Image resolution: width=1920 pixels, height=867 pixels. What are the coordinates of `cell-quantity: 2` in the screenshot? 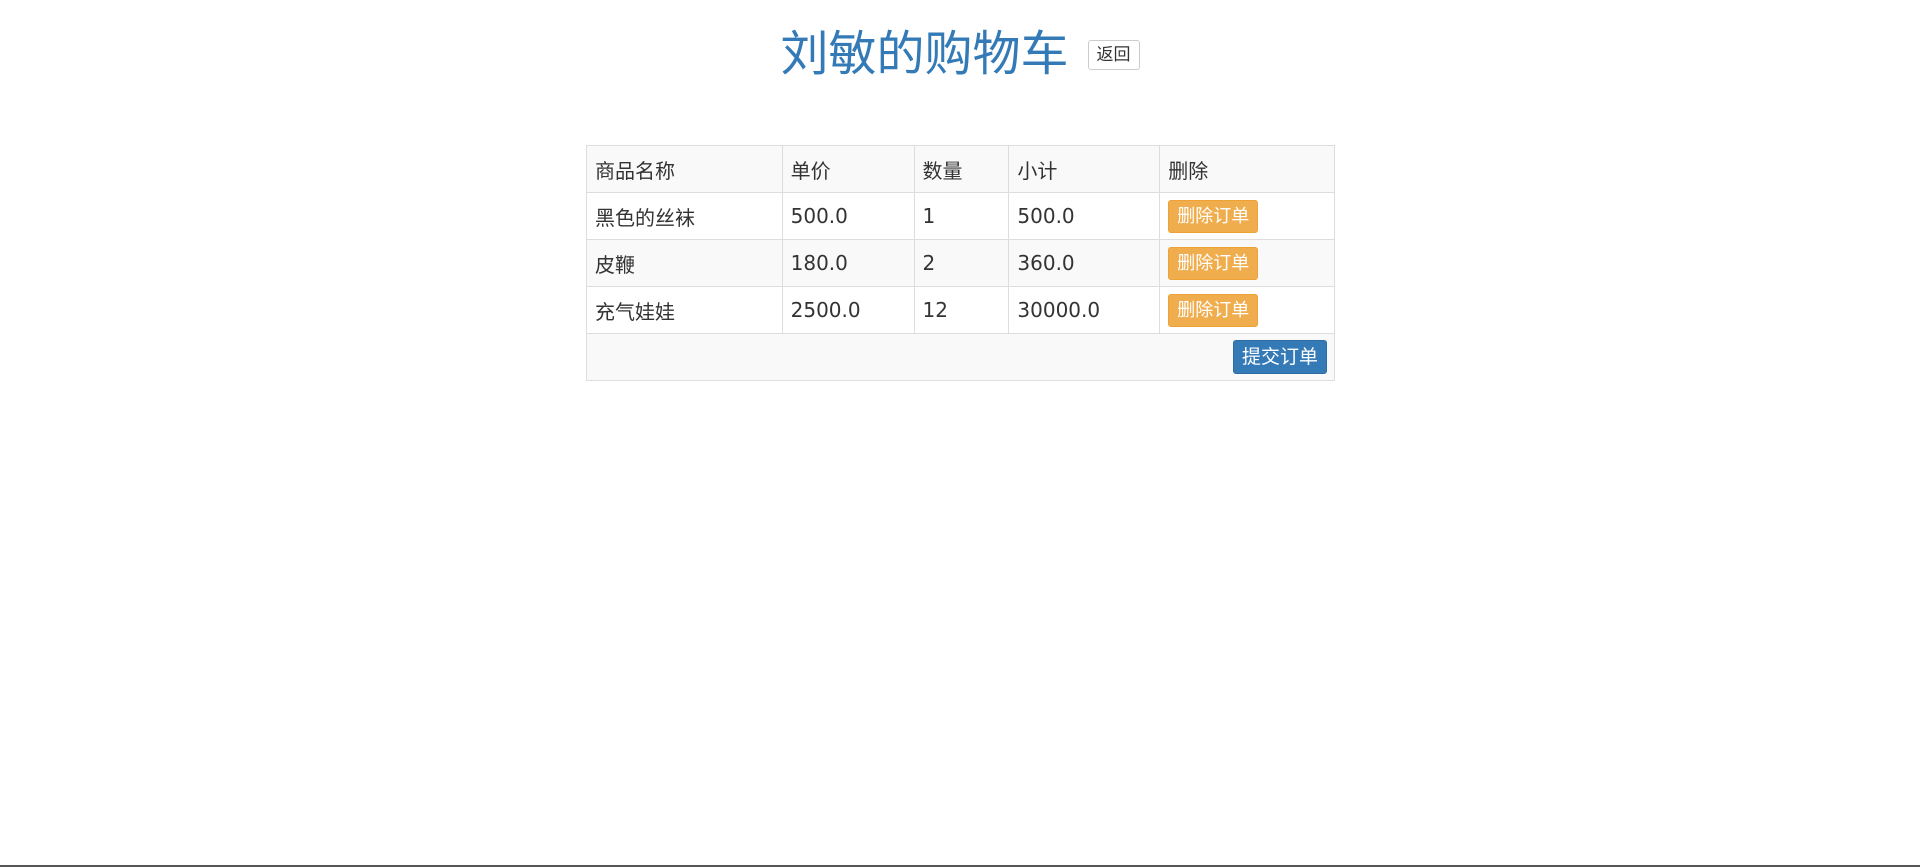 It's located at (961, 263).